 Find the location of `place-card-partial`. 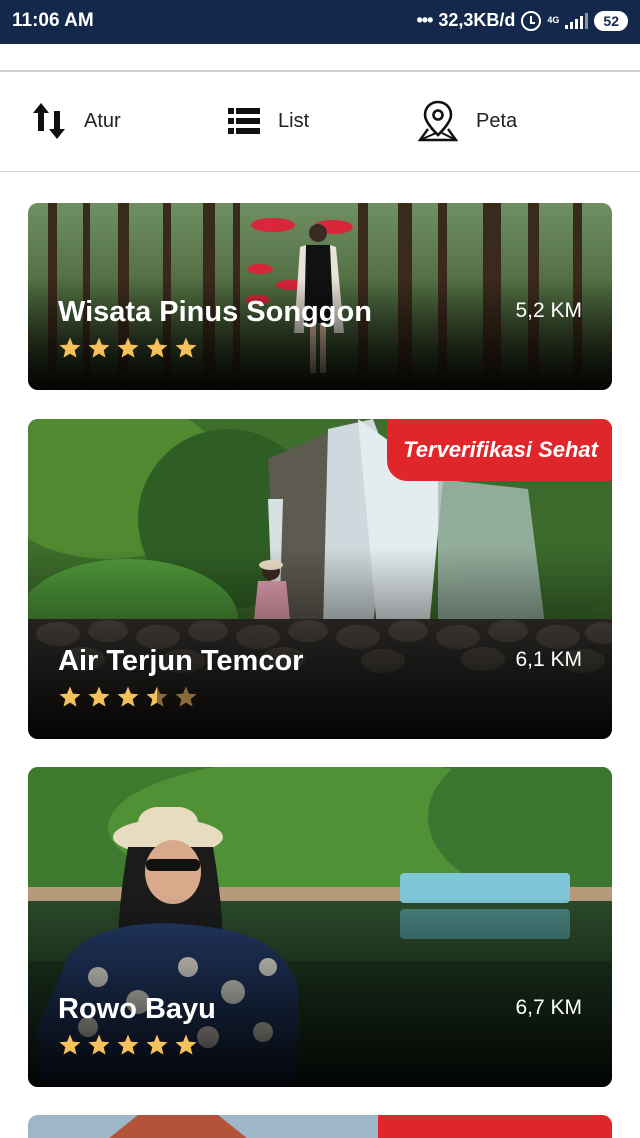

place-card-partial is located at coordinates (320, 1126).